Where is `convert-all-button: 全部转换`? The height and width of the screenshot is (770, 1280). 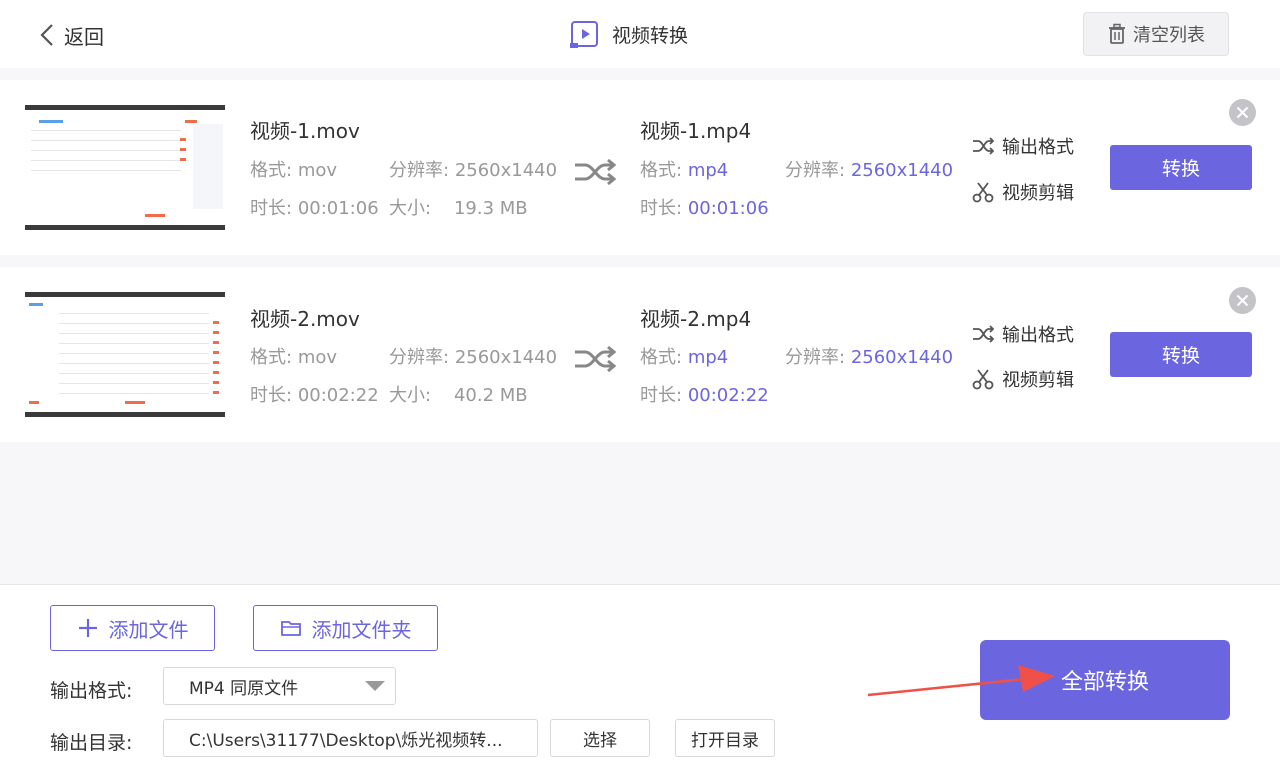
convert-all-button: 全部转换 is located at coordinates (1105, 680).